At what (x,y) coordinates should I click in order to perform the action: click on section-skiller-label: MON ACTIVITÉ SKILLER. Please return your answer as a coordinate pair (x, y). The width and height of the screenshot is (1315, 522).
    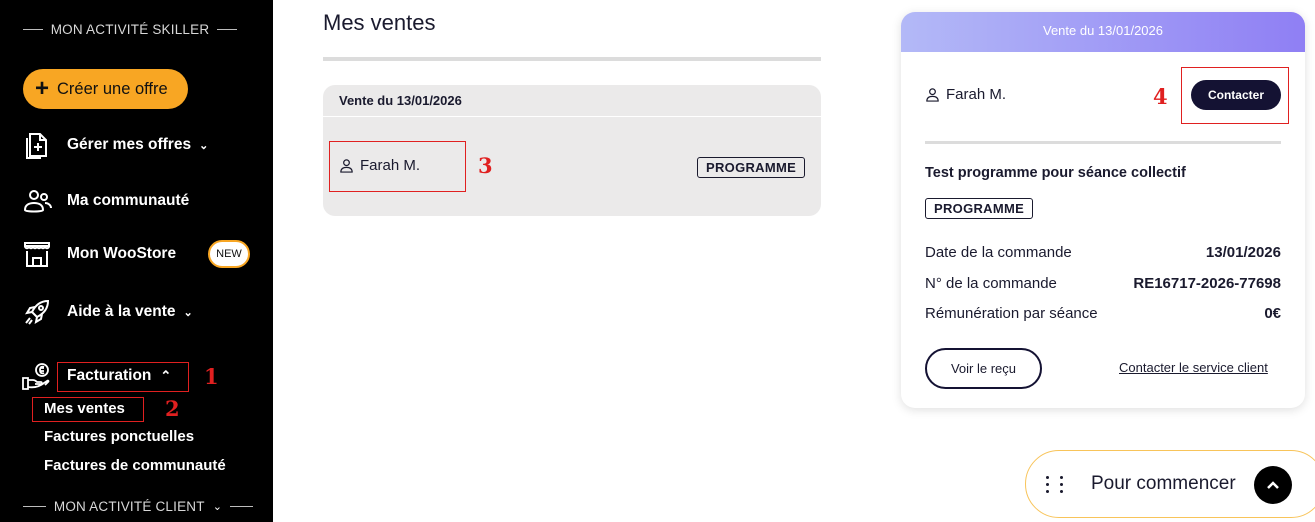
    Looking at the image, I should click on (130, 29).